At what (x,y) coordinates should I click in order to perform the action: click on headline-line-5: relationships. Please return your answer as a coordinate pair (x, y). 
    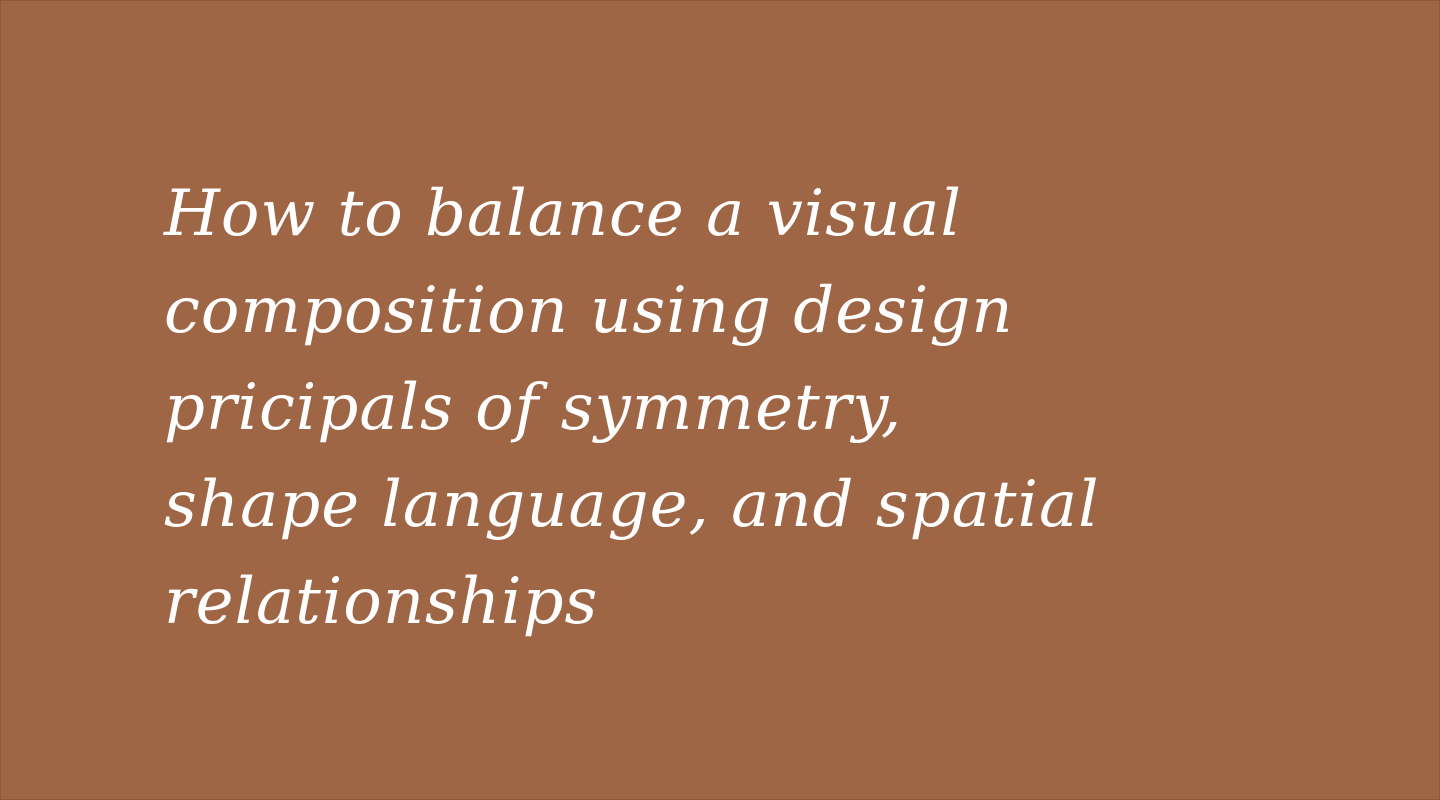
    Looking at the image, I should click on (381, 602).